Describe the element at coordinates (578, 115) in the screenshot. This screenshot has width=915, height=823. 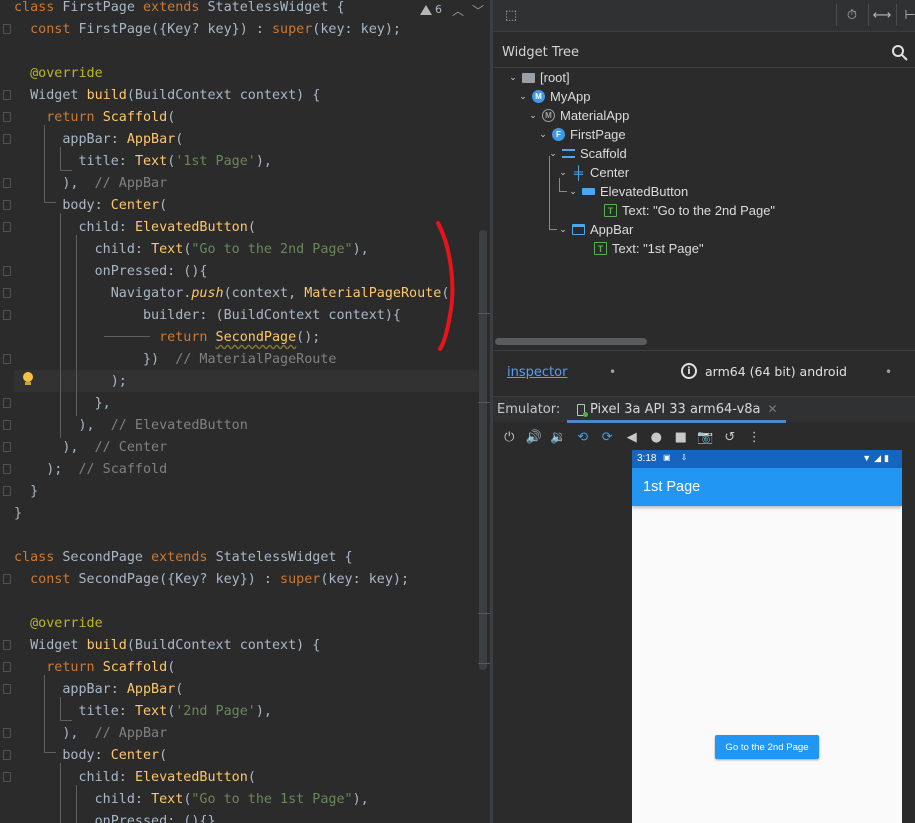
I see `tree-node: ⌄ M MaterialApp` at that location.